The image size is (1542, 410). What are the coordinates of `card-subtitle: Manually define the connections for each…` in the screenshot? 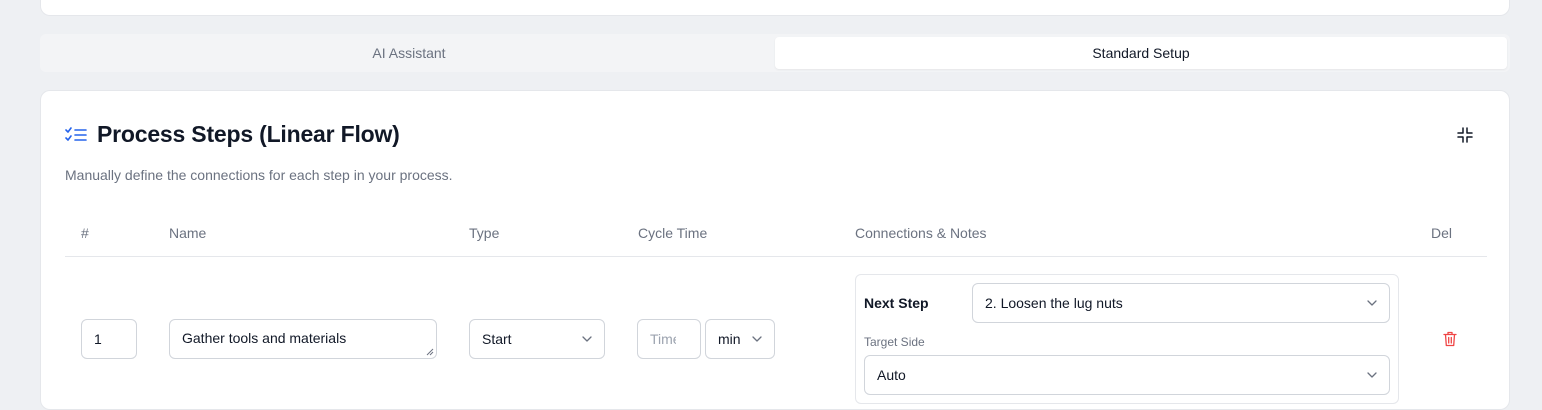 It's located at (259, 175).